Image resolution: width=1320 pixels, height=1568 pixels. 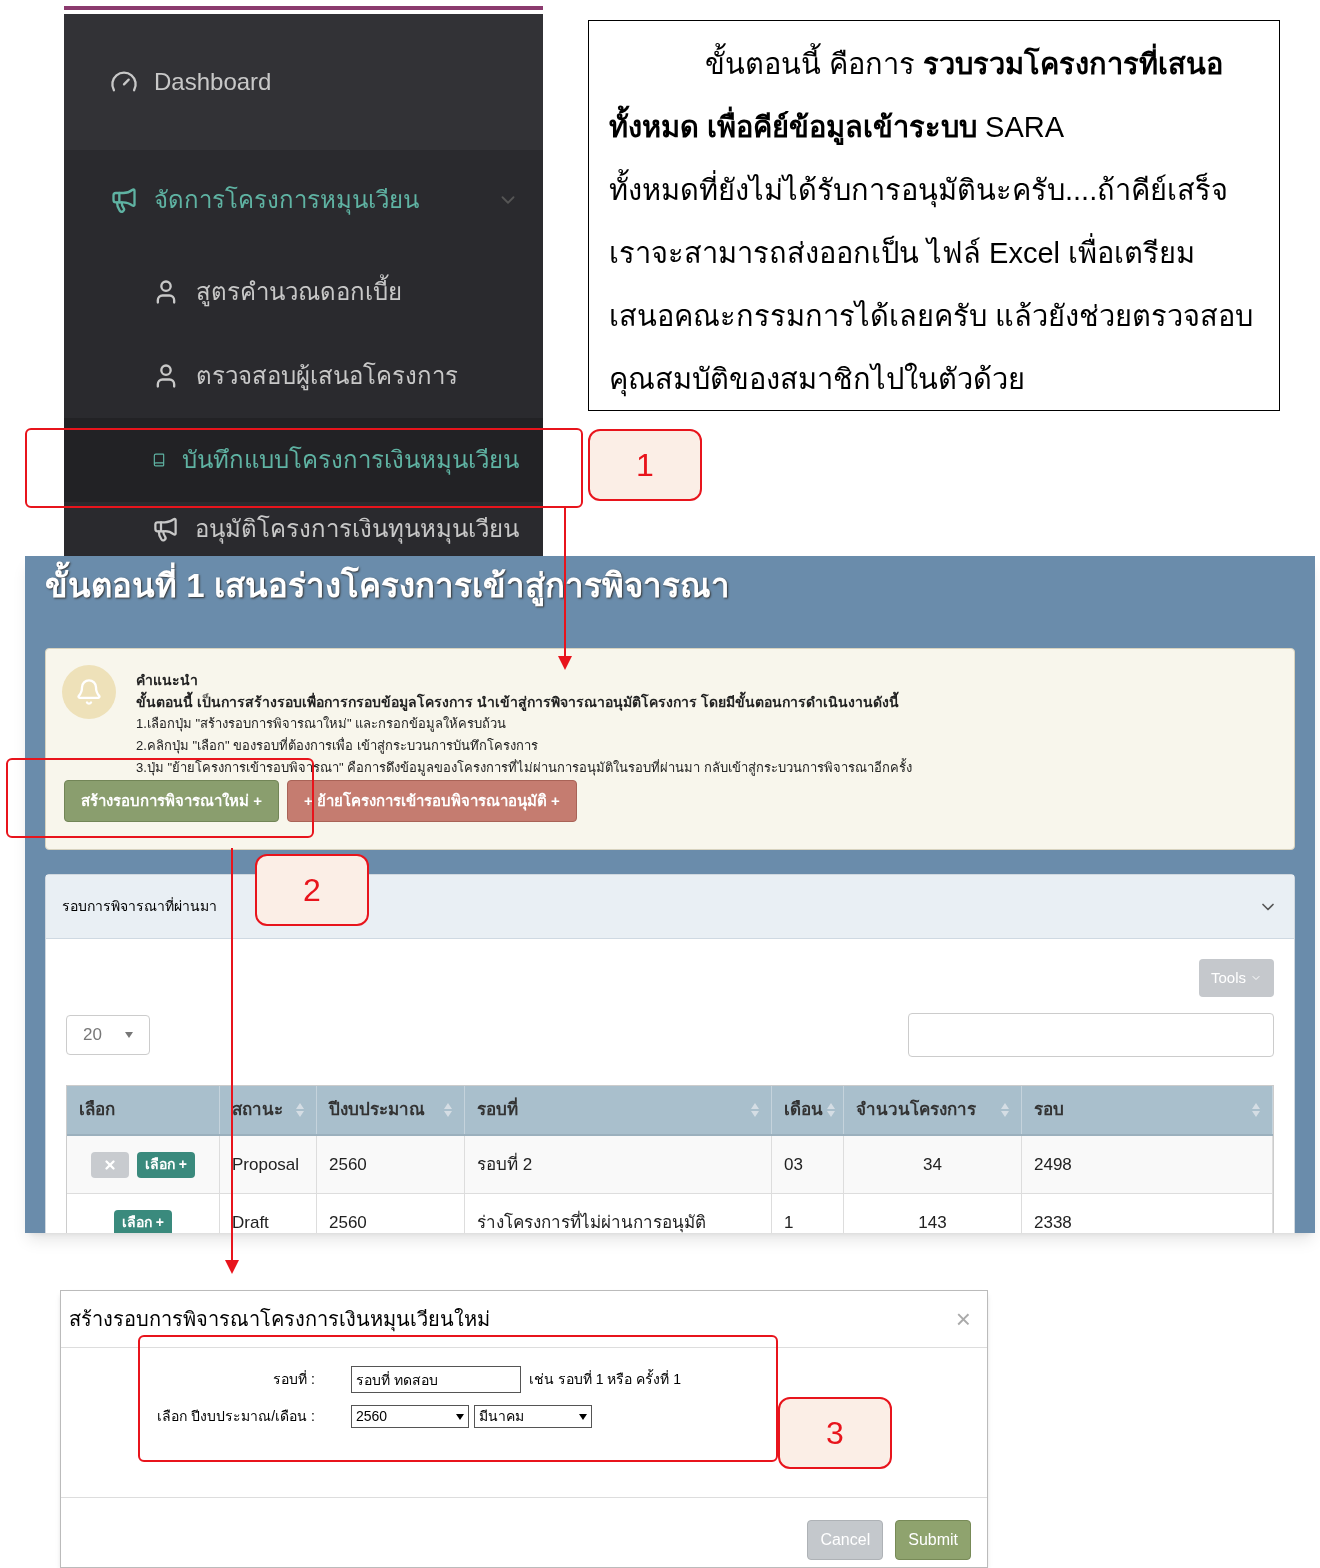 What do you see at coordinates (268, 1110) in the screenshot?
I see `column-header: สถานะ` at bounding box center [268, 1110].